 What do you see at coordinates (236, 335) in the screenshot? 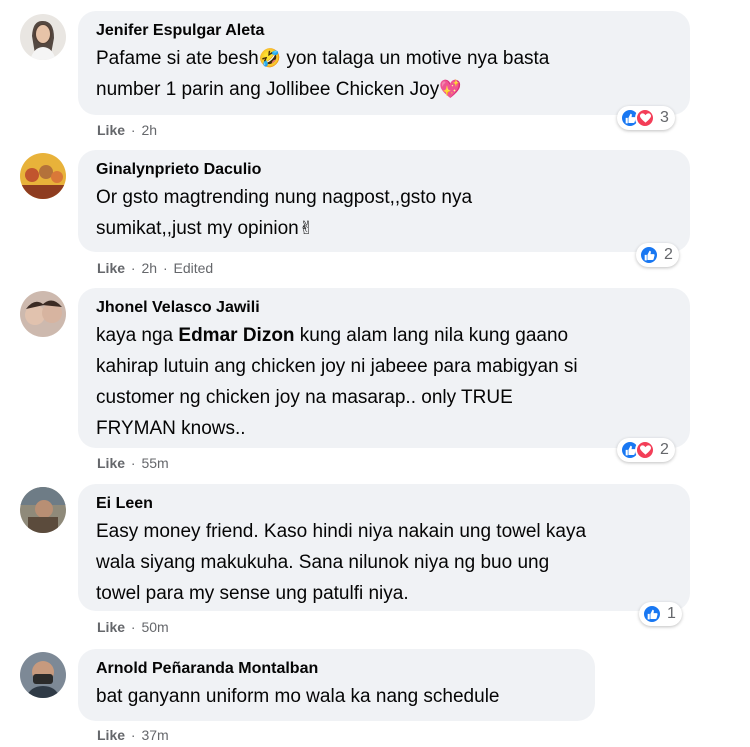
I see `mention-link: Edmar Dizon` at bounding box center [236, 335].